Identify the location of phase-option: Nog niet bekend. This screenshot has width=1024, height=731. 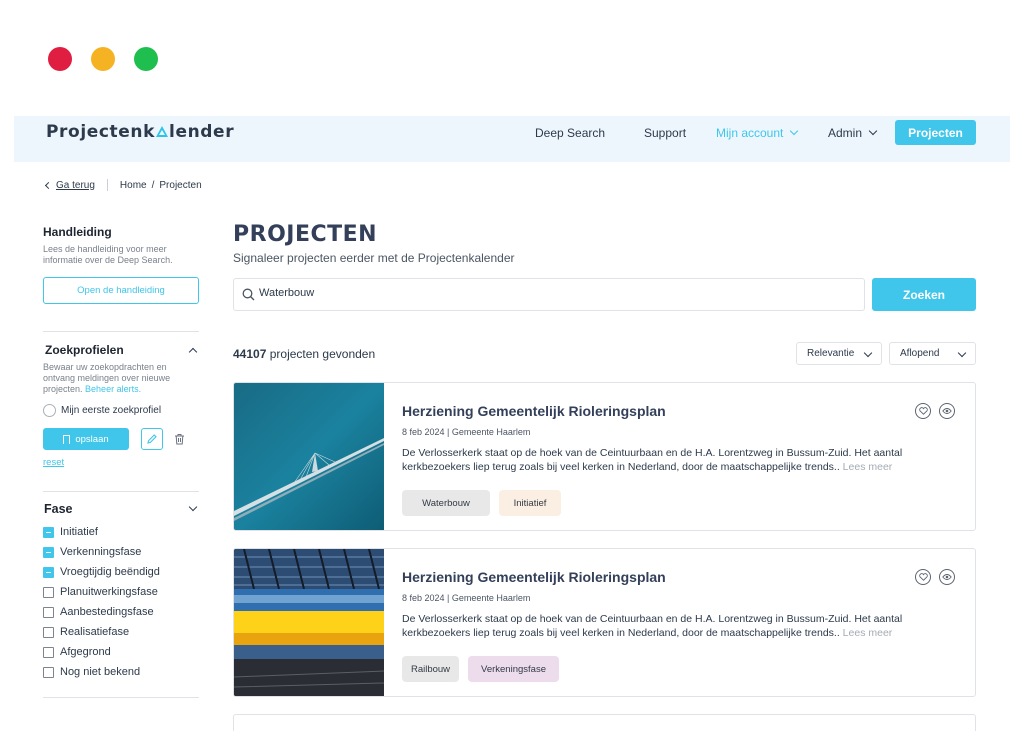
(121, 672).